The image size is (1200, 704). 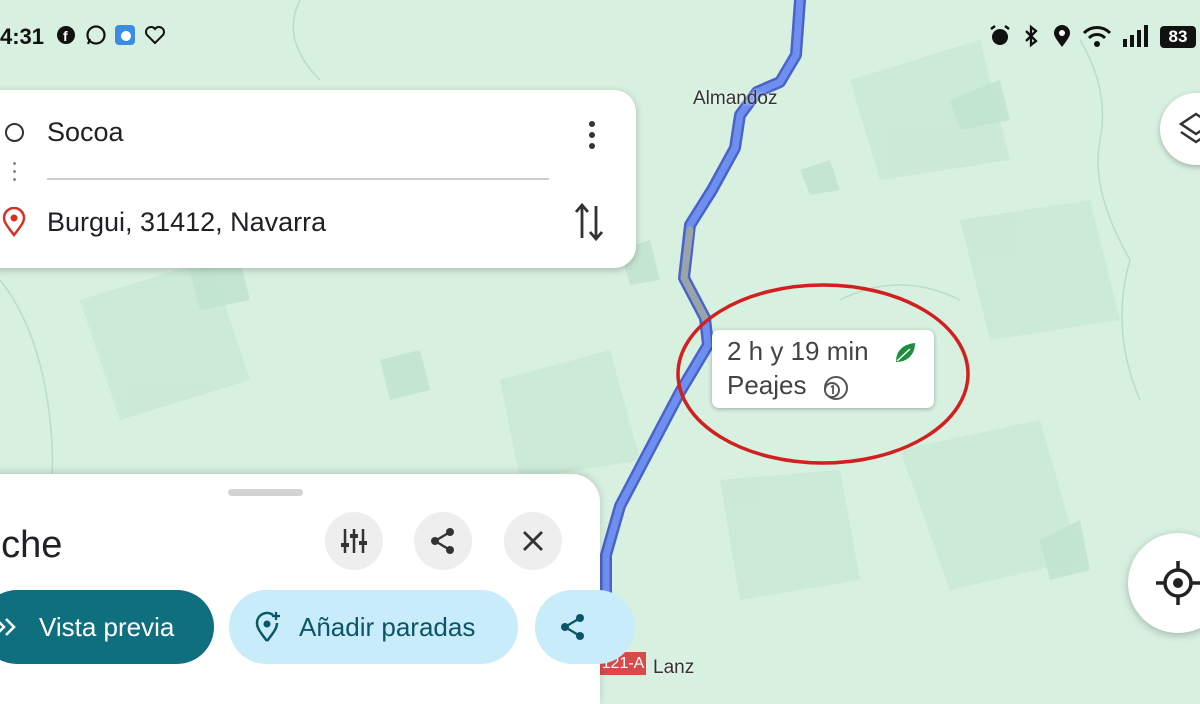 I want to click on layers-icon, so click(x=1189, y=128).